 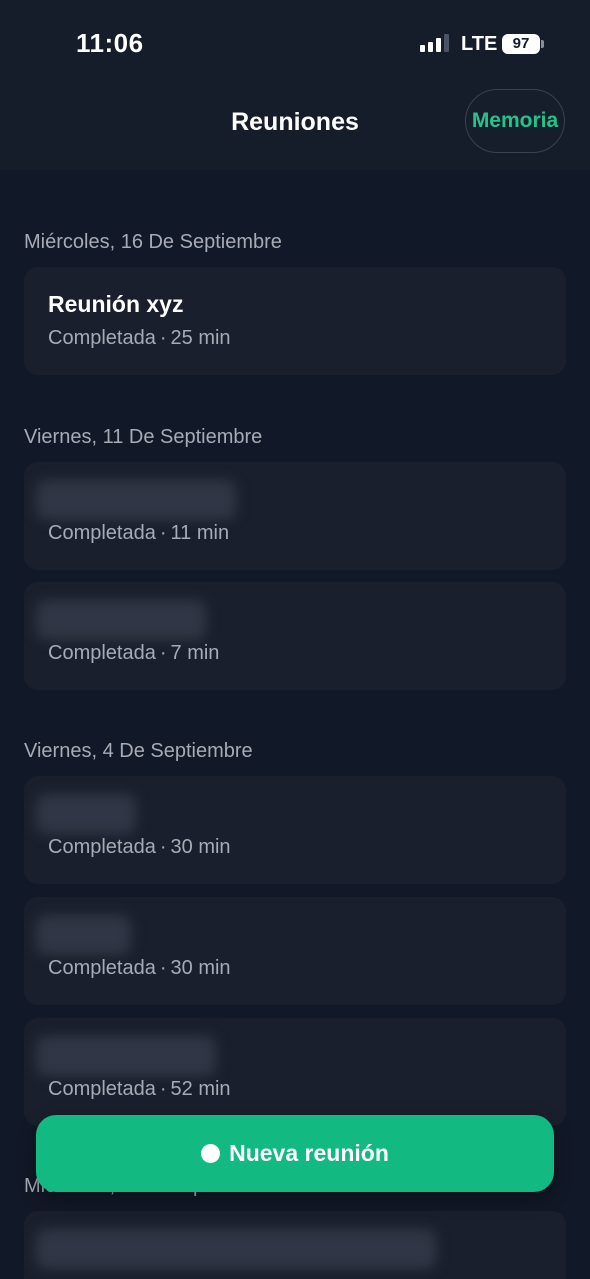 What do you see at coordinates (295, 129) in the screenshot?
I see `nav-header: Reuniones Memoria` at bounding box center [295, 129].